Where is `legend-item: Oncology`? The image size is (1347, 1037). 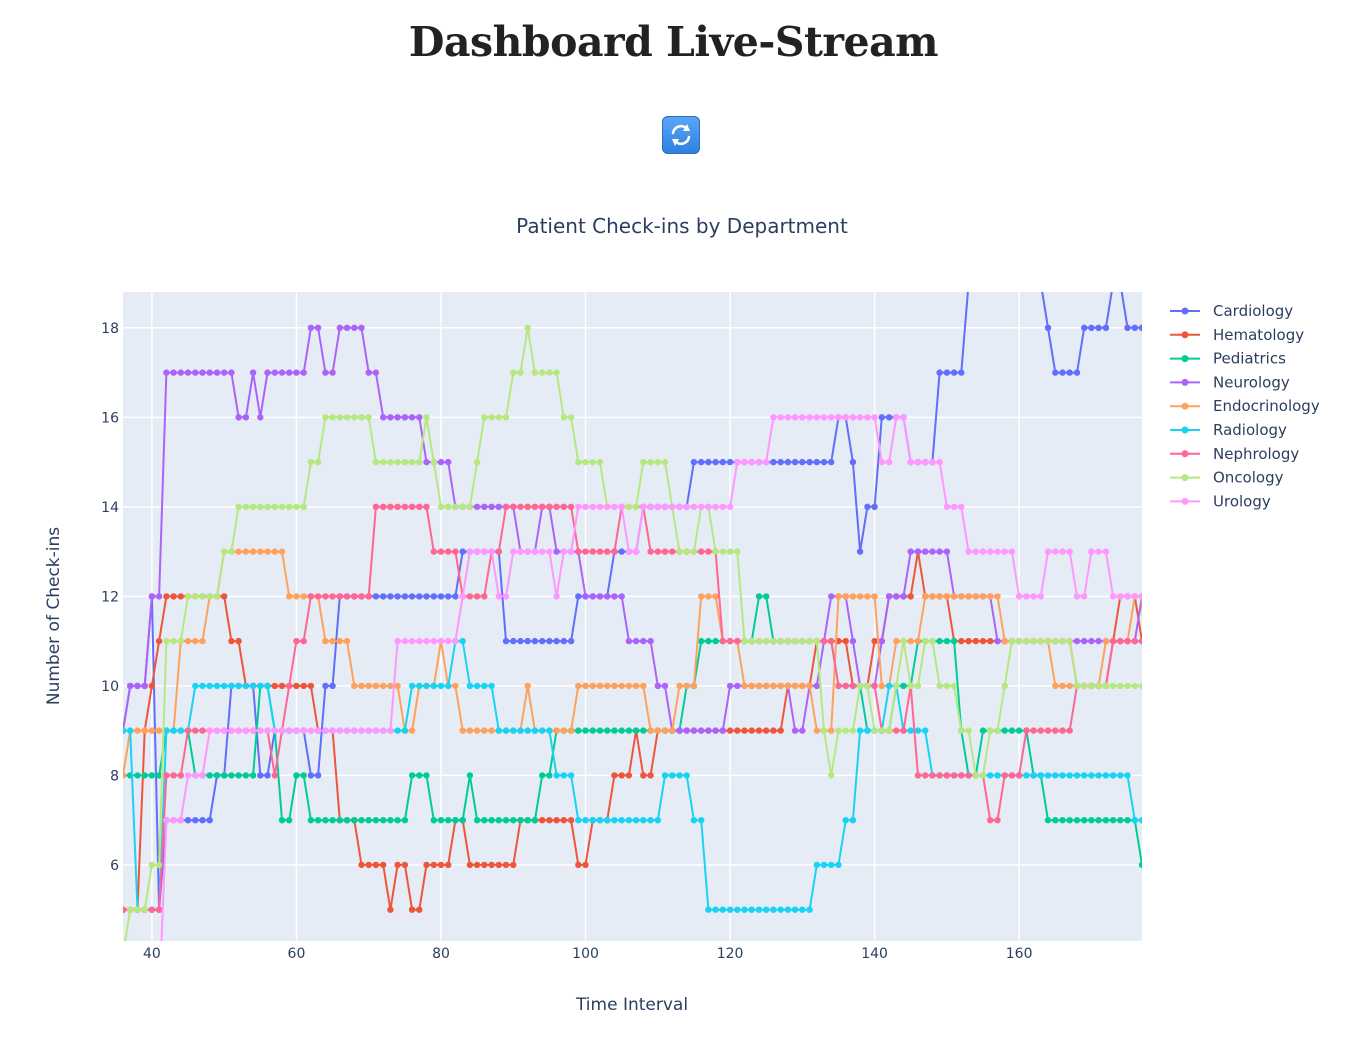
legend-item: Oncology is located at coordinates (1227, 478).